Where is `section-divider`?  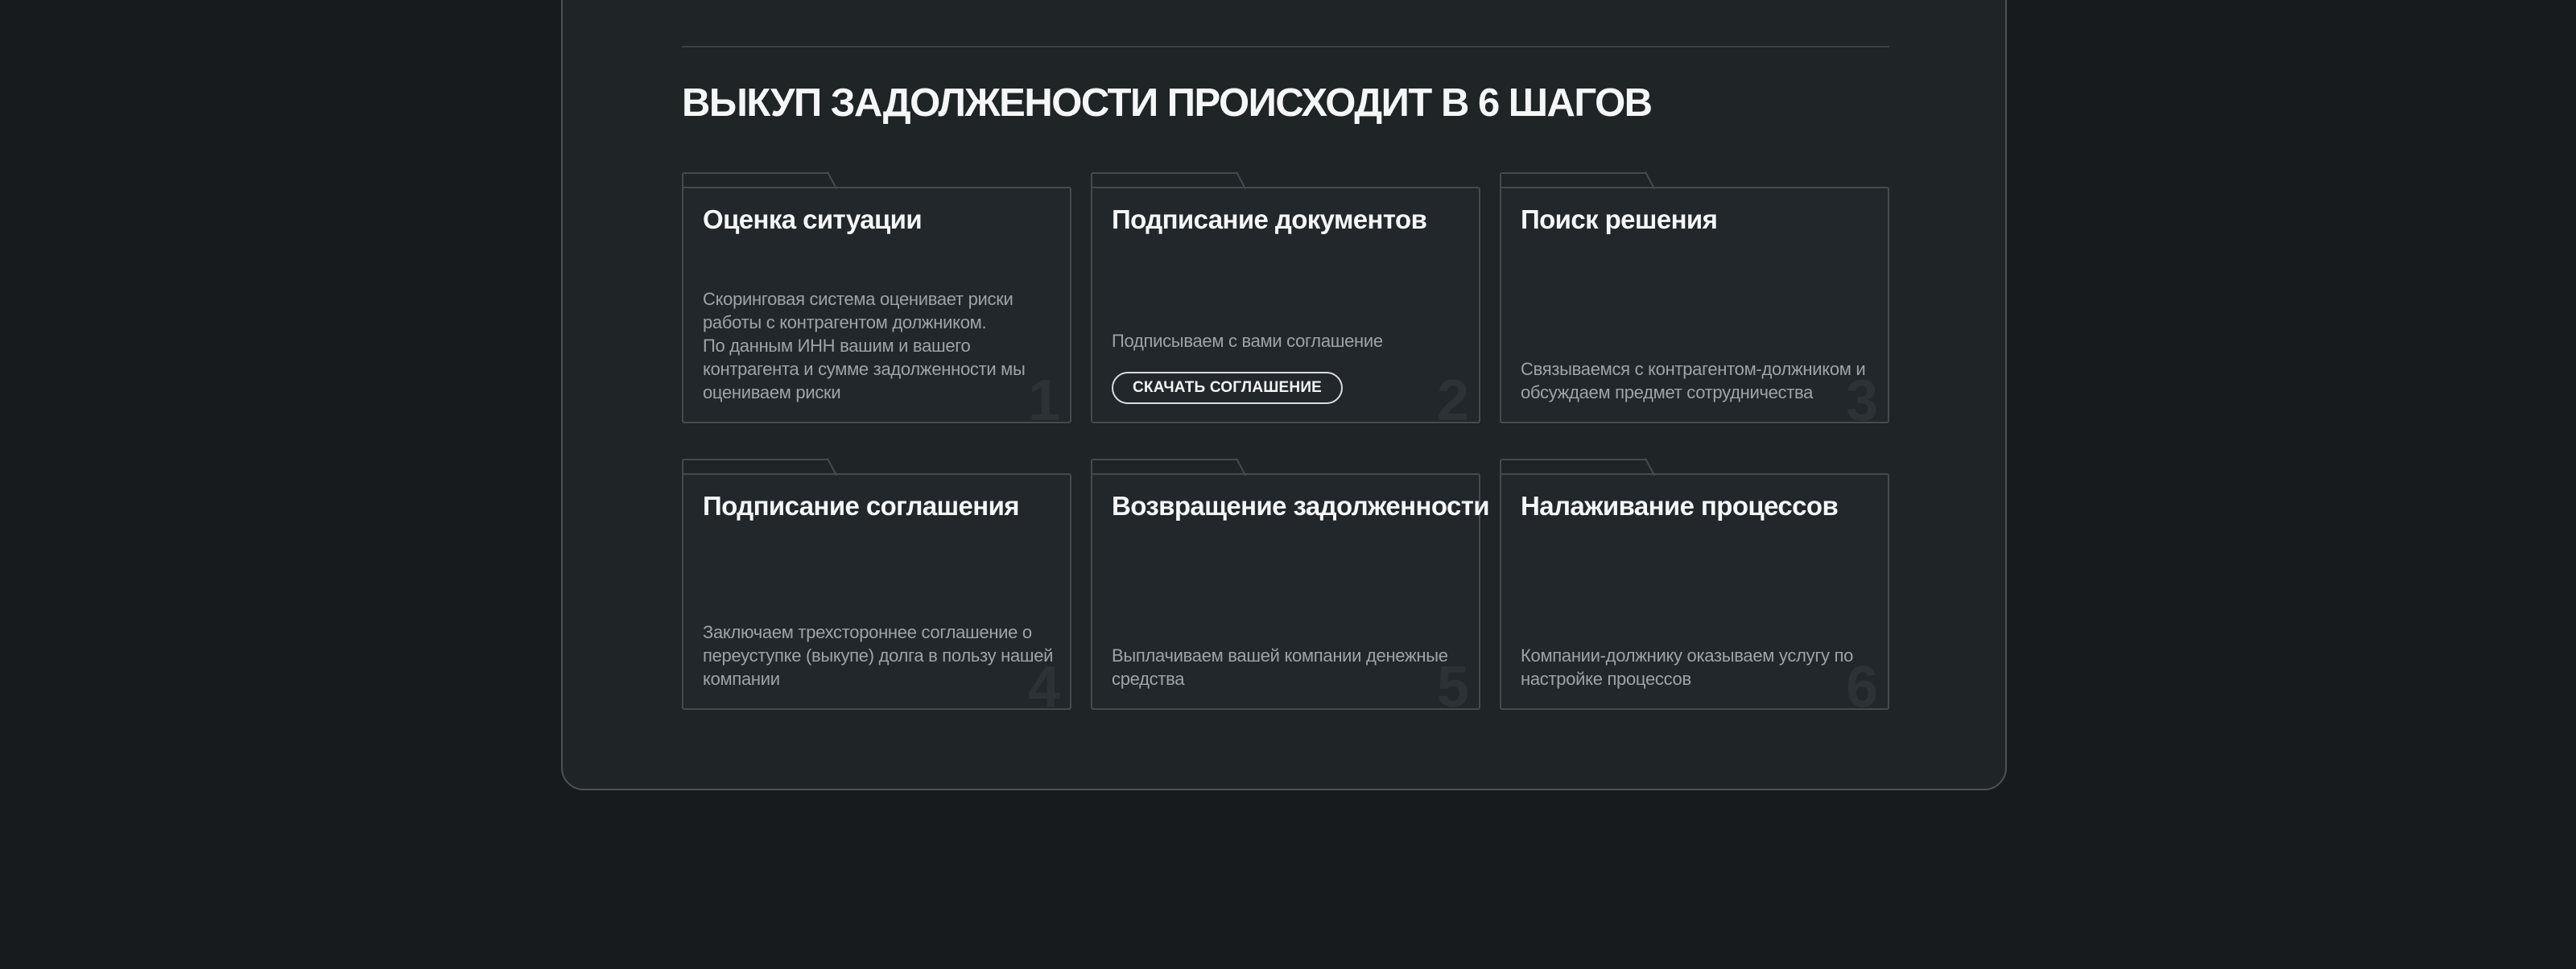 section-divider is located at coordinates (1285, 46).